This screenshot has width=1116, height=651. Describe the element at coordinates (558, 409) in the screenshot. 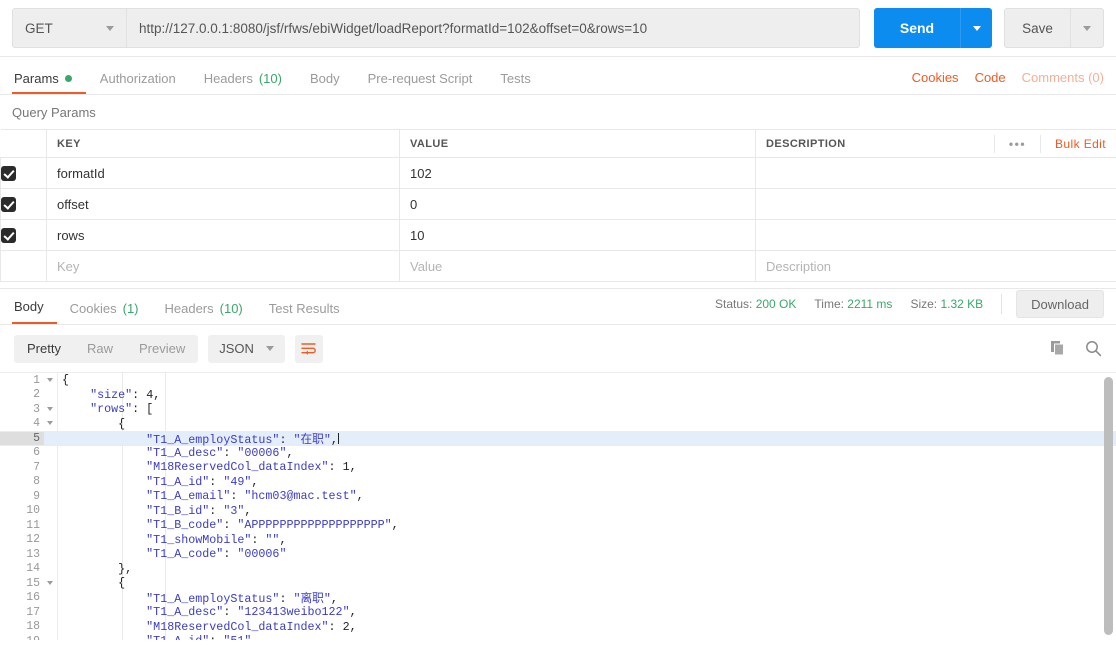

I see `code-line: 3 "rows": [` at that location.